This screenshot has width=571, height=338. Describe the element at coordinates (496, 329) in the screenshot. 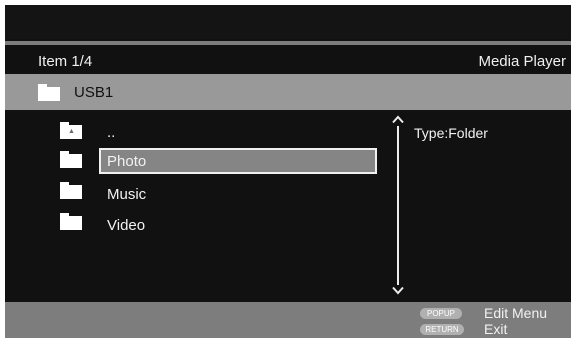

I see `exit-hint: Exit` at that location.